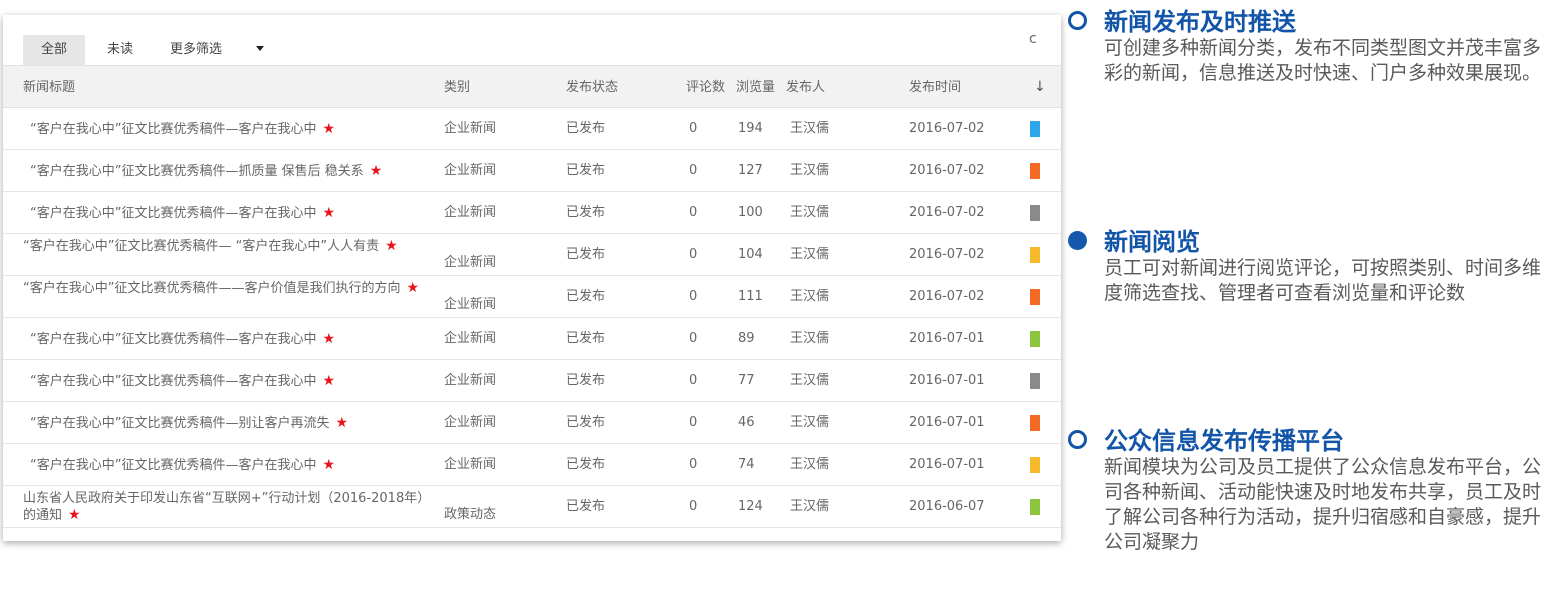 Image resolution: width=1550 pixels, height=601 pixels. I want to click on filter-toolbar: 全部 未读 更多筛选 c, so click(532, 40).